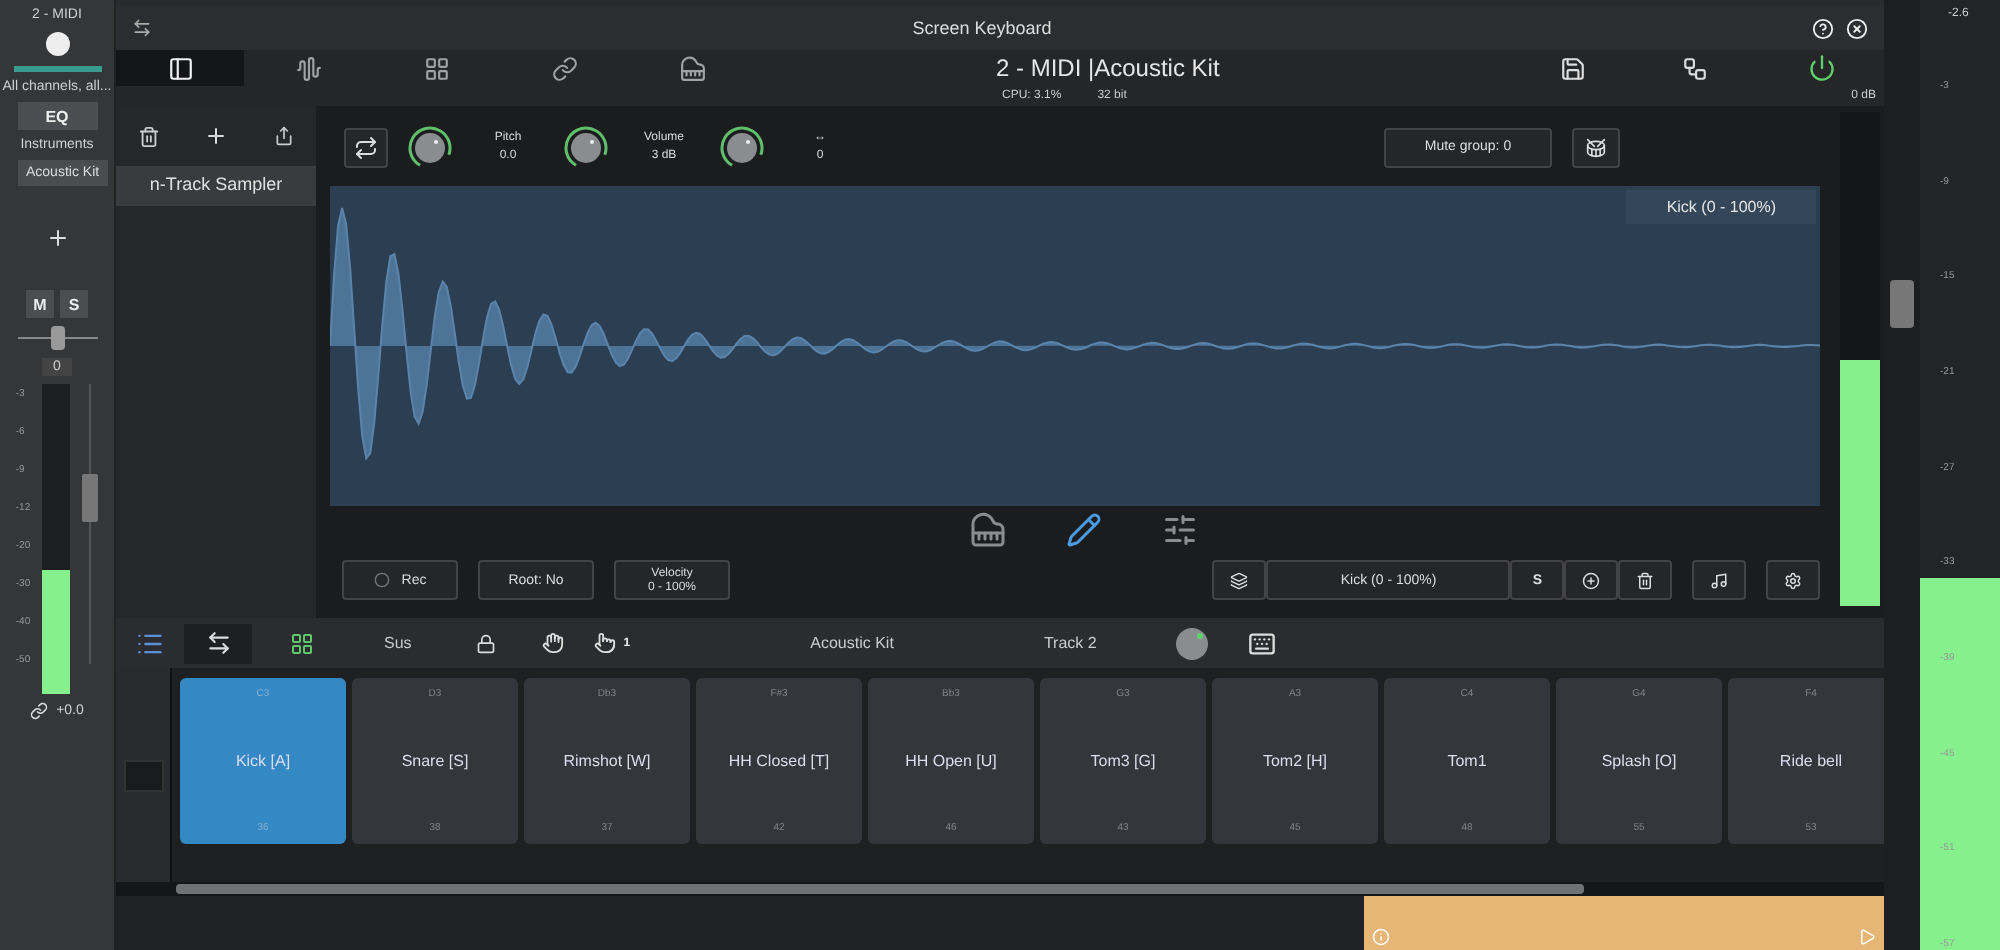 The image size is (2000, 950). What do you see at coordinates (1695, 68) in the screenshot?
I see `routing-icon` at bounding box center [1695, 68].